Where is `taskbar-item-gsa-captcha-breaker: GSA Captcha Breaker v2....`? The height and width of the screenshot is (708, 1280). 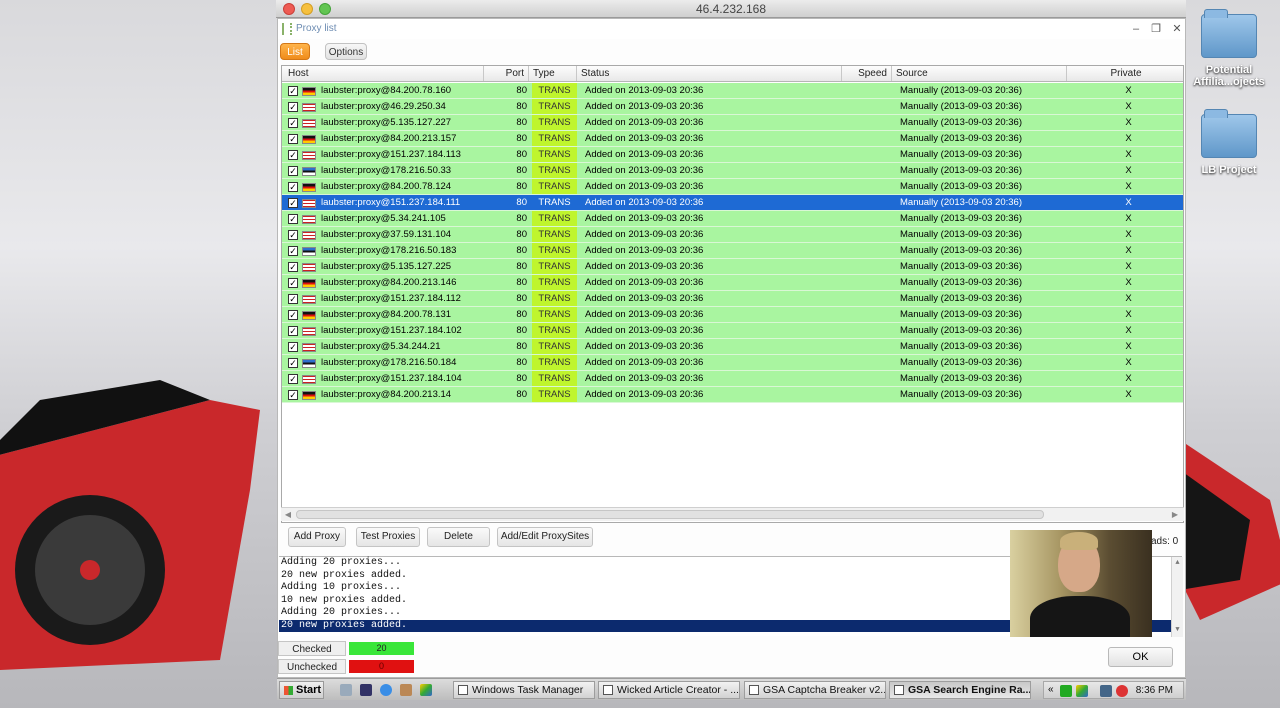 taskbar-item-gsa-captcha-breaker: GSA Captcha Breaker v2.... is located at coordinates (815, 690).